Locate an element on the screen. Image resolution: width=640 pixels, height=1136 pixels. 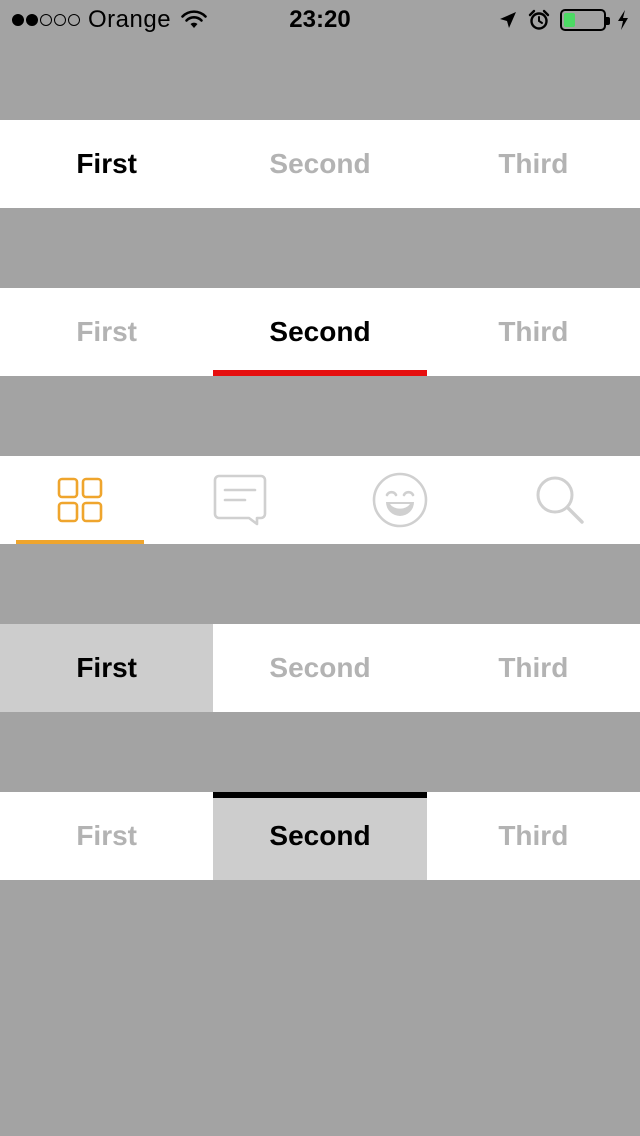
tabbar-icons is located at coordinates (320, 500).